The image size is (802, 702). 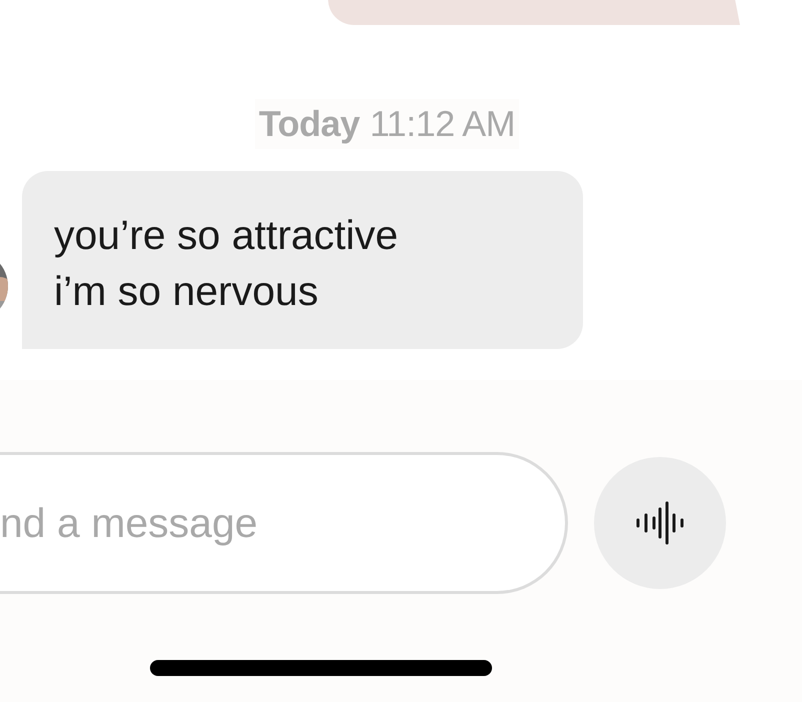 What do you see at coordinates (660, 523) in the screenshot?
I see `waveform-icon` at bounding box center [660, 523].